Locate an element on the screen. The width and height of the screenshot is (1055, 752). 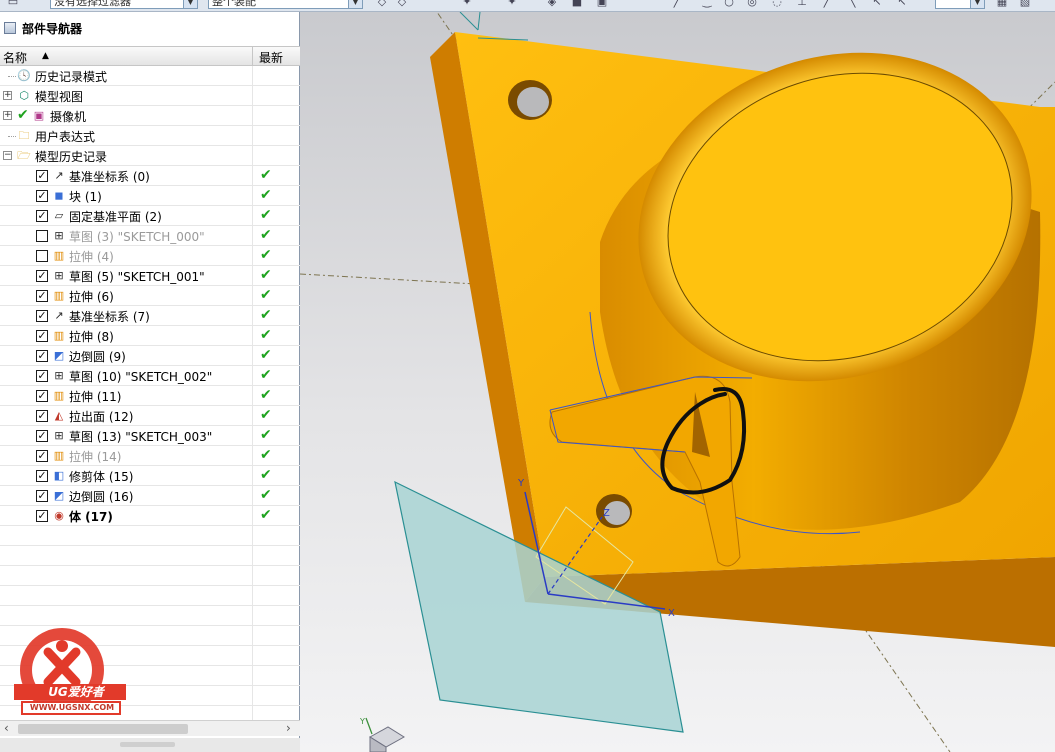
point-icon: ╲ is located at coordinates (852, 4).